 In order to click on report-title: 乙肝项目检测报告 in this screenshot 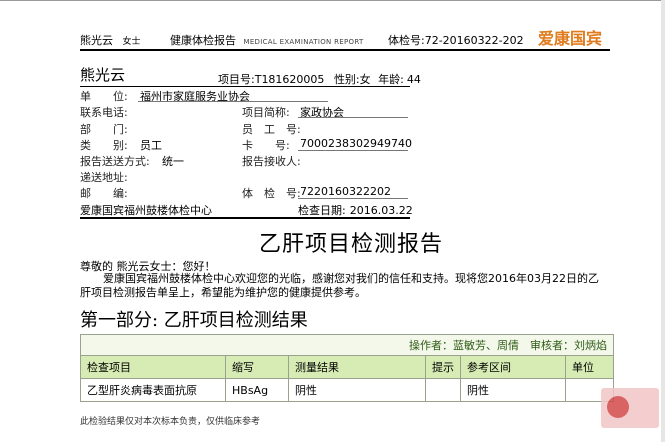, I will do `click(351, 244)`.